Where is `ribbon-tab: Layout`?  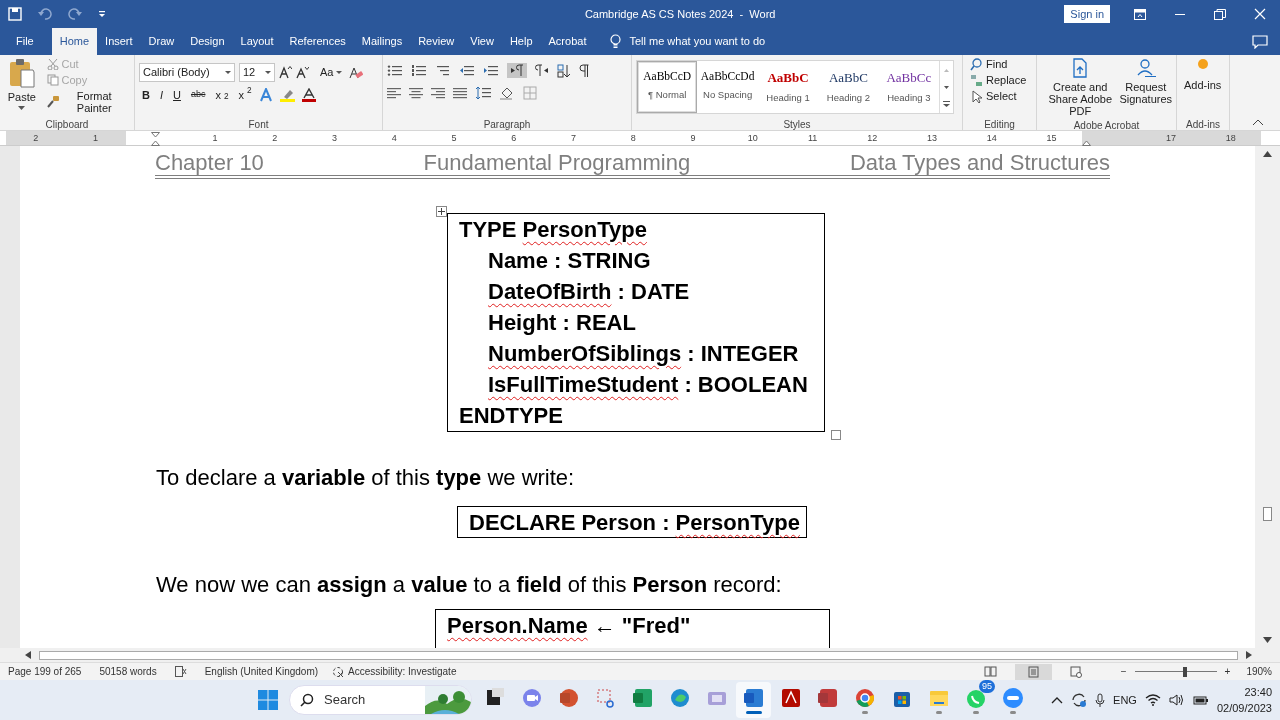 ribbon-tab: Layout is located at coordinates (257, 41).